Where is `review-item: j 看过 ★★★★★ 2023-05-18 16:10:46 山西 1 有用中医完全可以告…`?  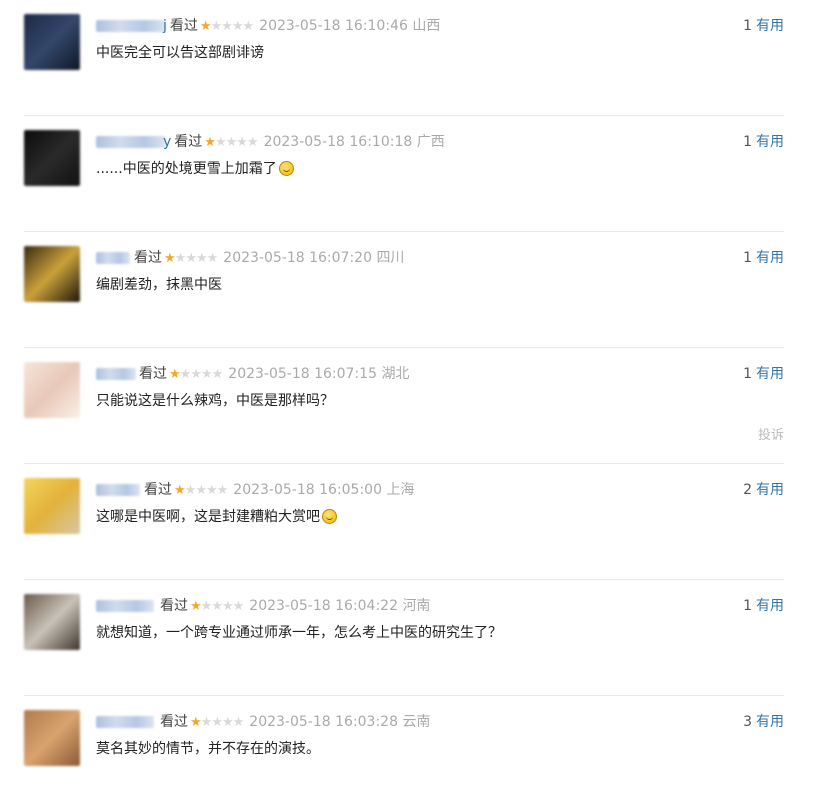
review-item: j 看过 ★★★★★ 2023-05-18 16:10:46 山西 1 有用中医完全可以告… is located at coordinates (413, 58).